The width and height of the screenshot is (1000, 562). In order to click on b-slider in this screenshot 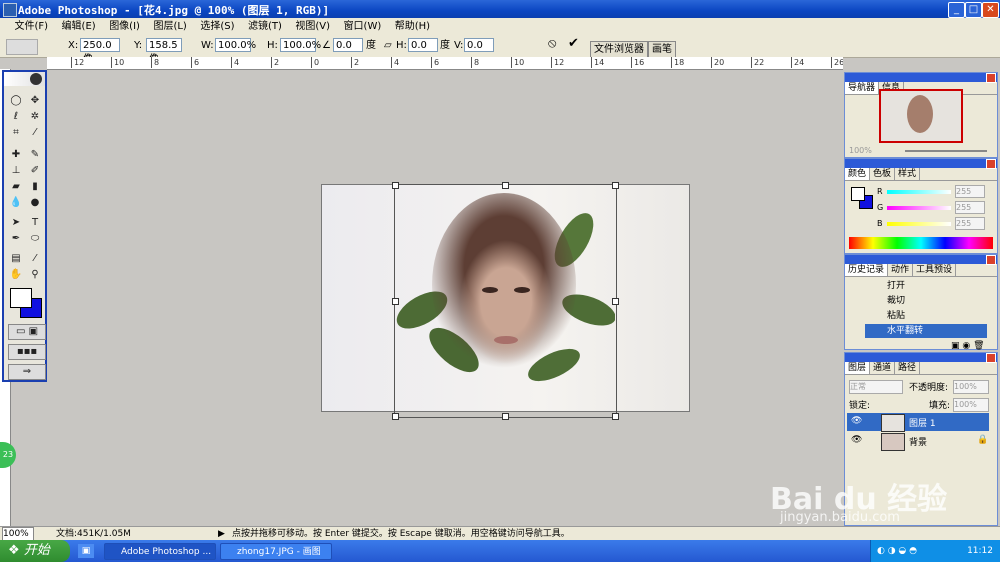, I will do `click(919, 224)`.